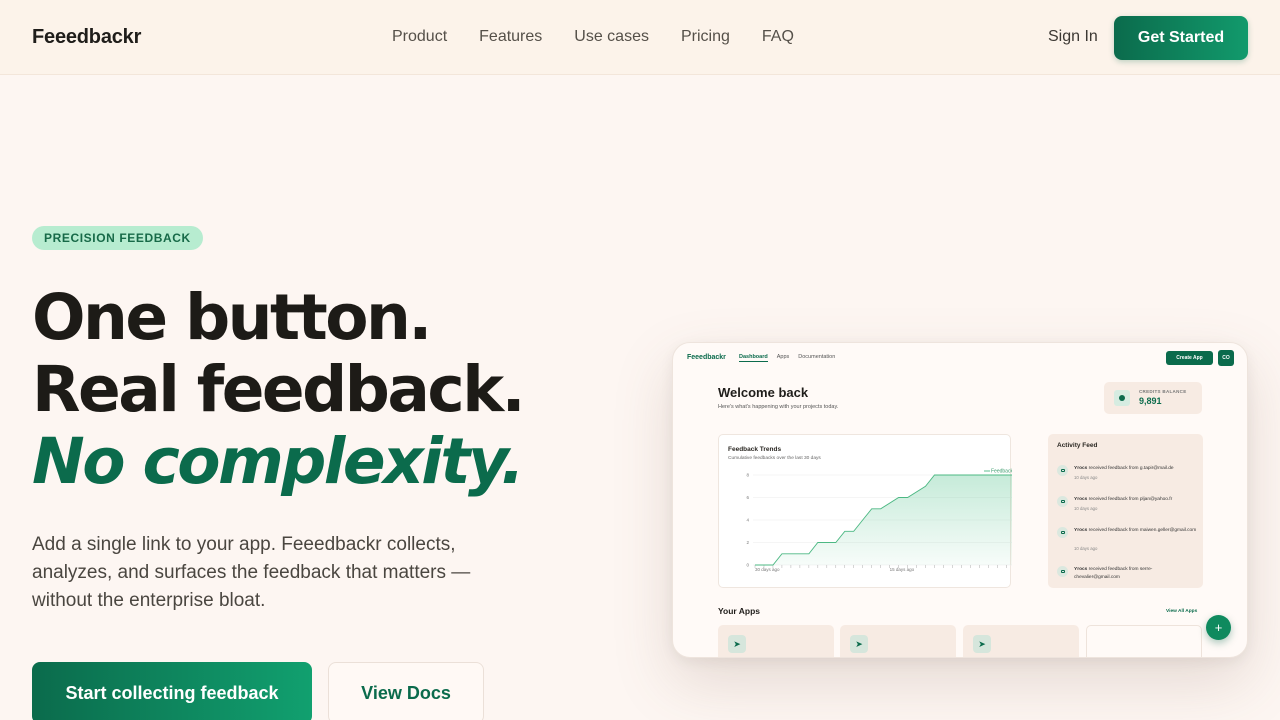 Image resolution: width=1280 pixels, height=720 pixels. What do you see at coordinates (1218, 627) in the screenshot?
I see `plus-icon: +` at bounding box center [1218, 627].